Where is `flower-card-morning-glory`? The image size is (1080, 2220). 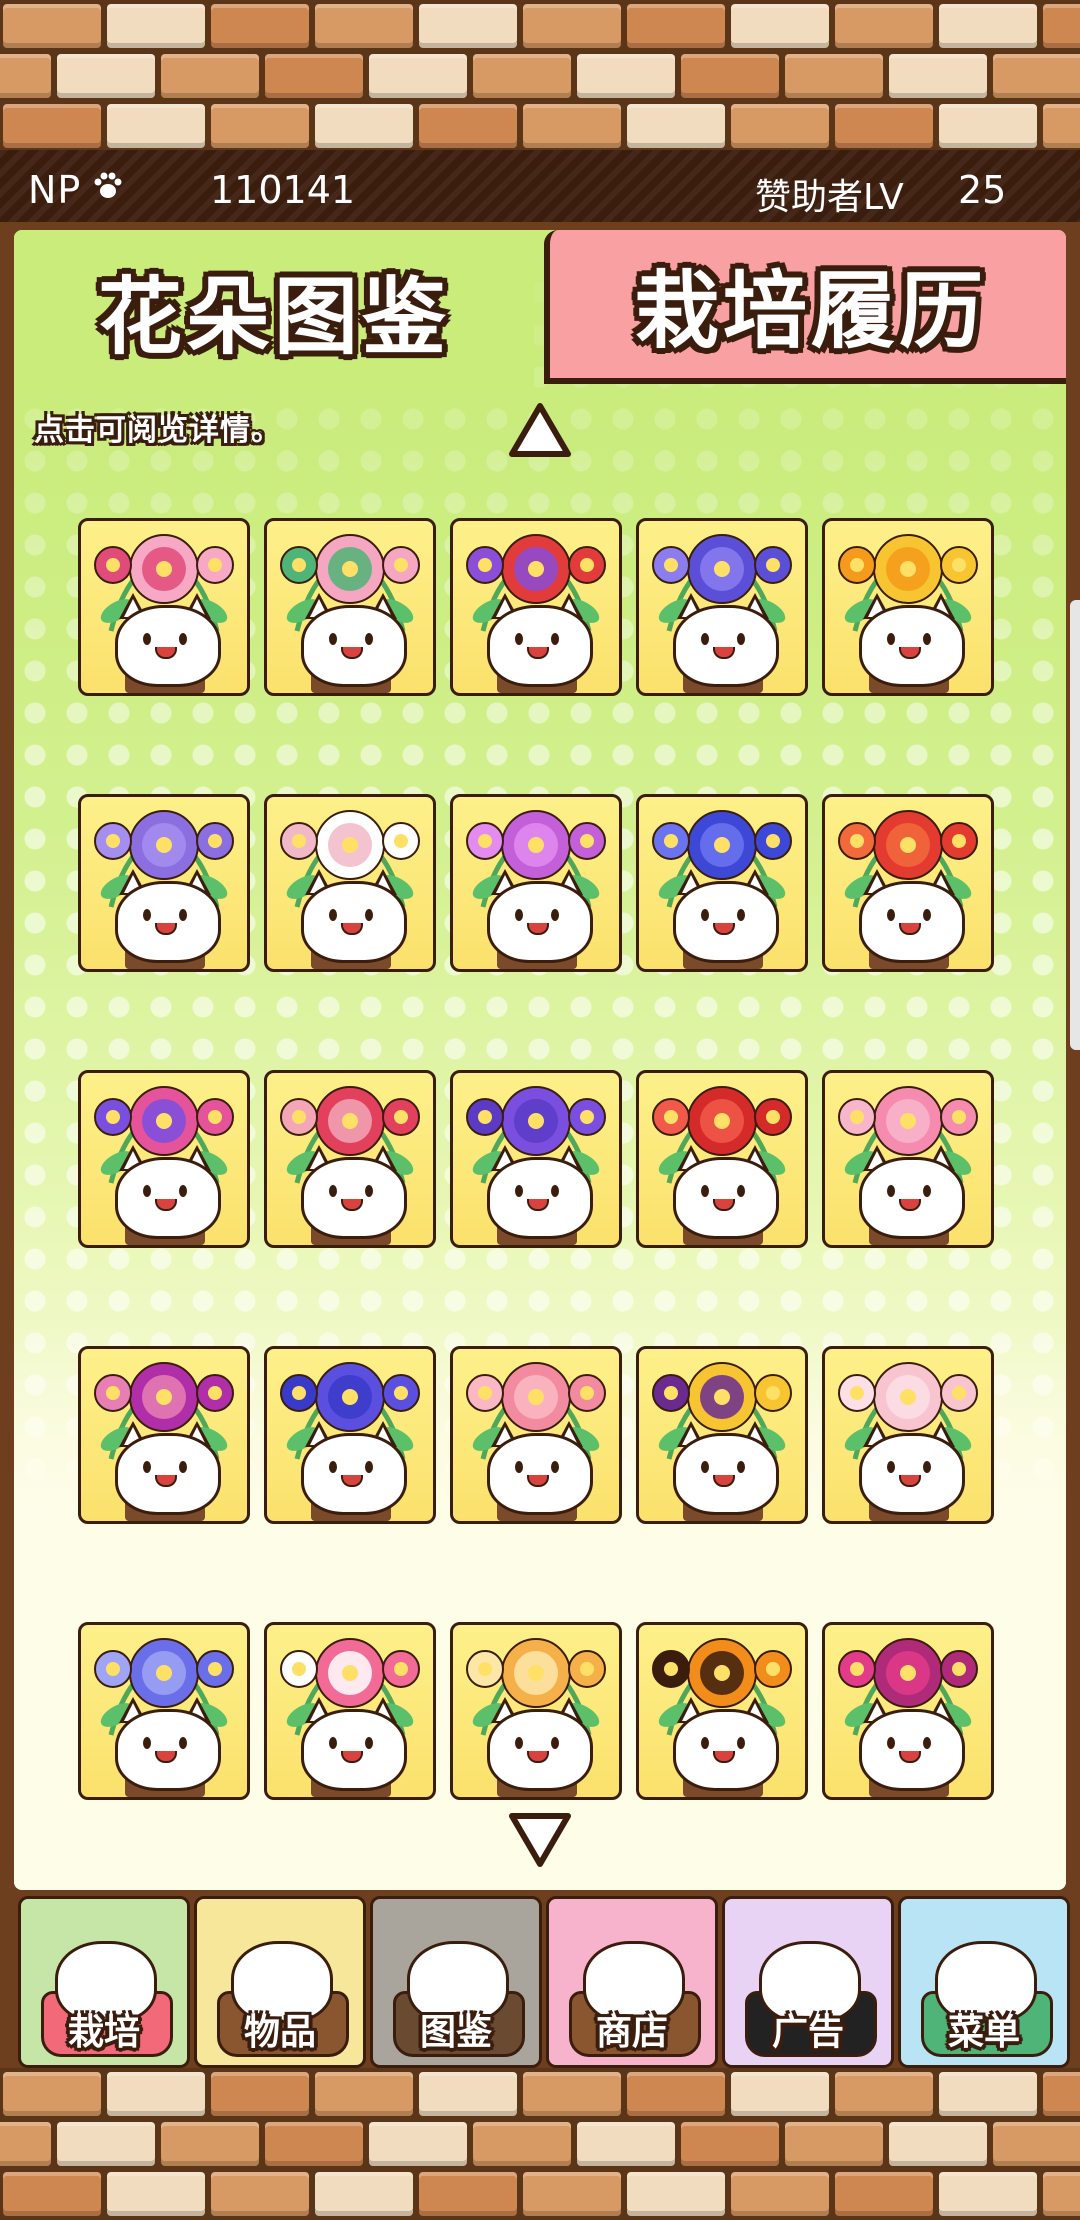 flower-card-morning-glory is located at coordinates (536, 1159).